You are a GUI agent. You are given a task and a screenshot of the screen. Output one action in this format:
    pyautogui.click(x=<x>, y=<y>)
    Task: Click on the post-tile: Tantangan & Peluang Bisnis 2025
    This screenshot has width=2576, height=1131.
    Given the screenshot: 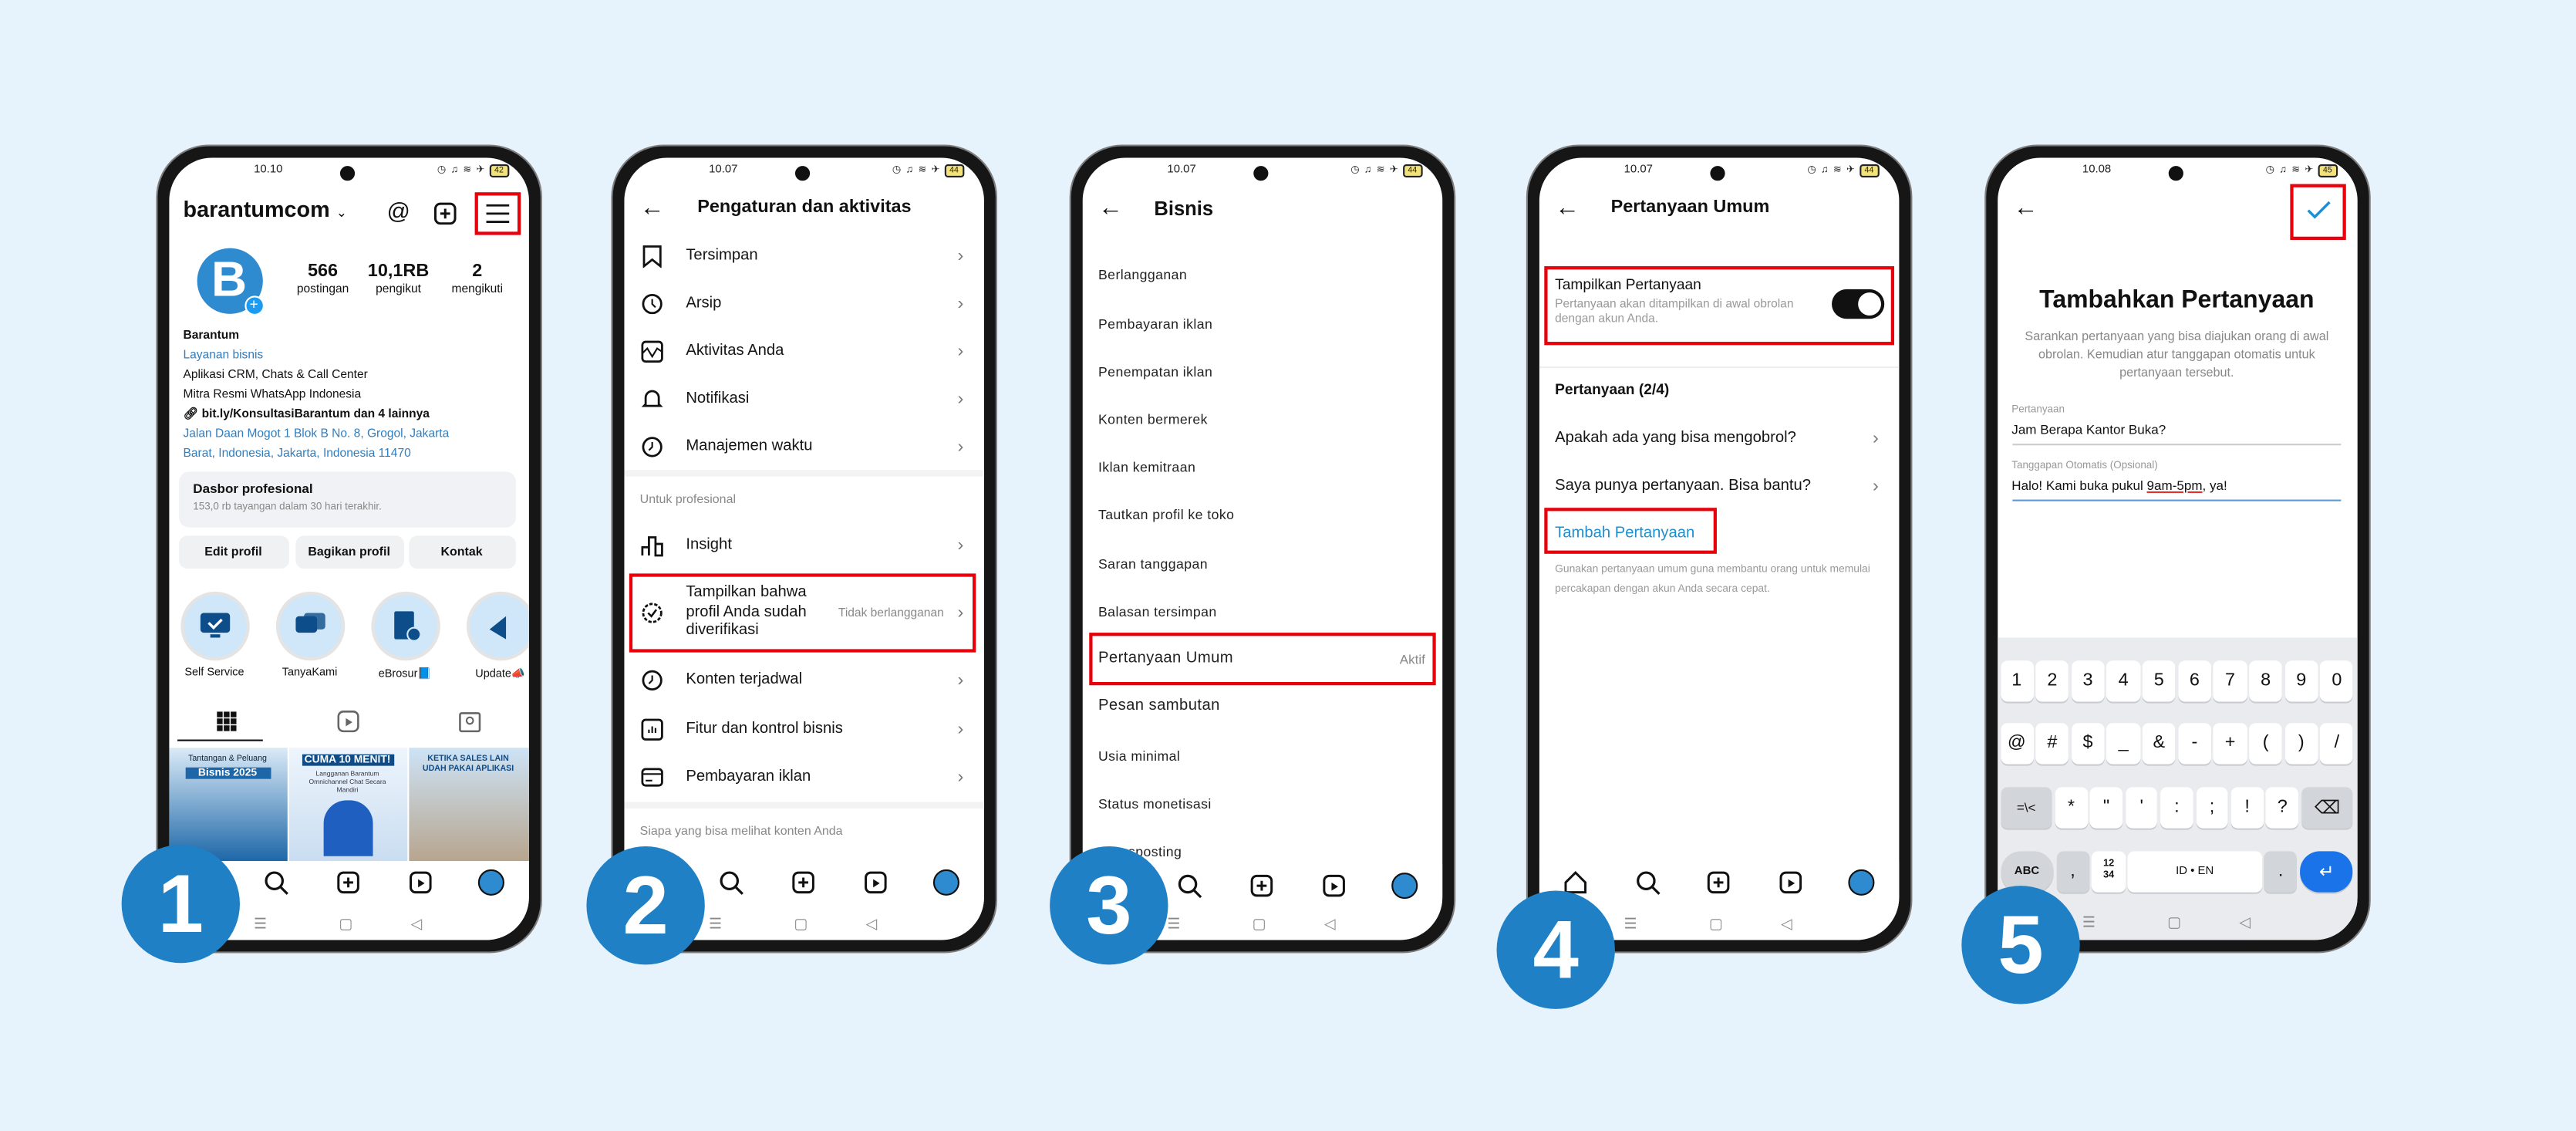 What is the action you would take?
    pyautogui.click(x=227, y=804)
    